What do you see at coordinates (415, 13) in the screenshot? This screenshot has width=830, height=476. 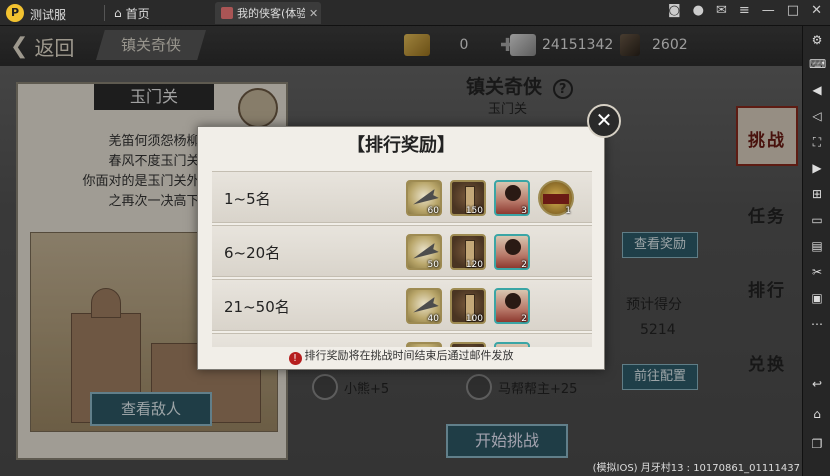 I see `emulator-titlebar: P 测试服 ⌂ 首页 我的侠客(体验... ✕ ◙ ● ✉ ≡ — □ ✕` at bounding box center [415, 13].